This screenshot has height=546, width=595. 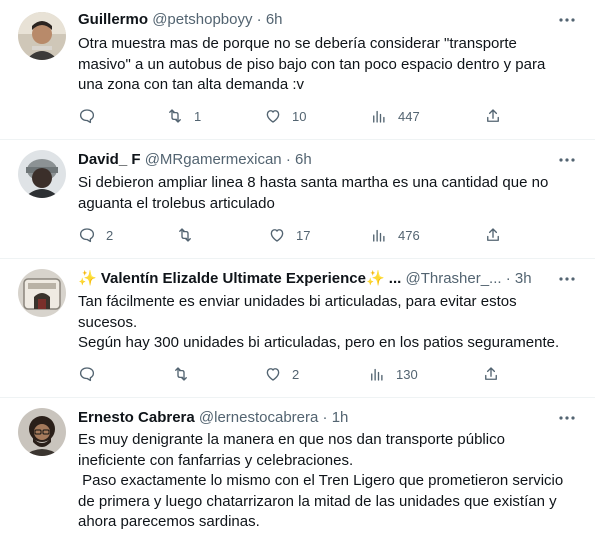 What do you see at coordinates (336, 116) in the screenshot?
I see `tweet-actions: 1 10 447` at bounding box center [336, 116].